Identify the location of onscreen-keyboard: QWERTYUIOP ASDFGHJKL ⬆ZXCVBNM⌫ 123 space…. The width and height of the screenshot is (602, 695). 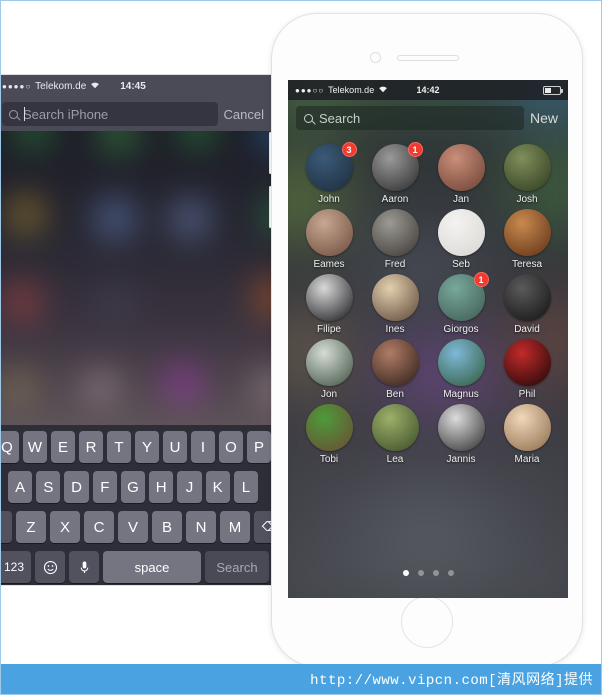
(136, 505).